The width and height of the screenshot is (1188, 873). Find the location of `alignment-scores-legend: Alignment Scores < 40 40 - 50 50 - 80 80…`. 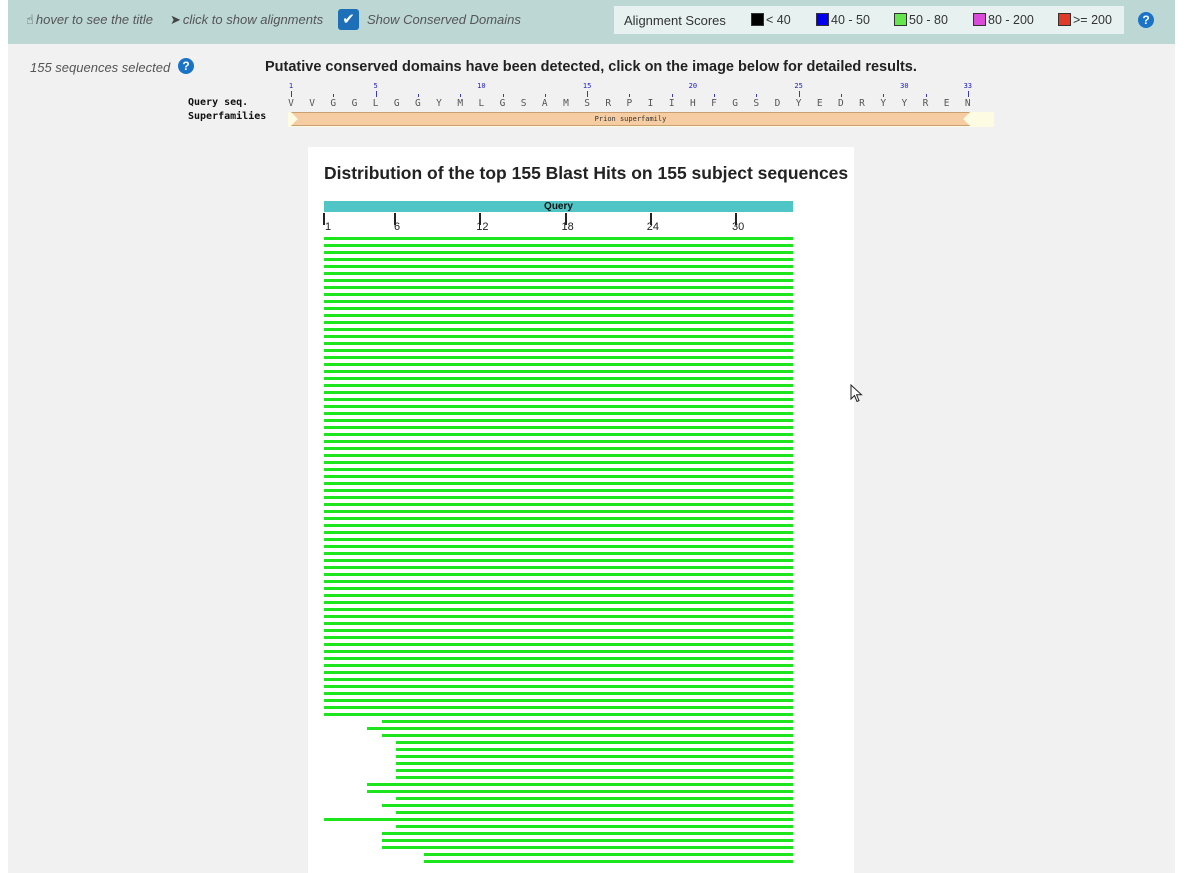

alignment-scores-legend: Alignment Scores < 40 40 - 50 50 - 80 80… is located at coordinates (869, 20).